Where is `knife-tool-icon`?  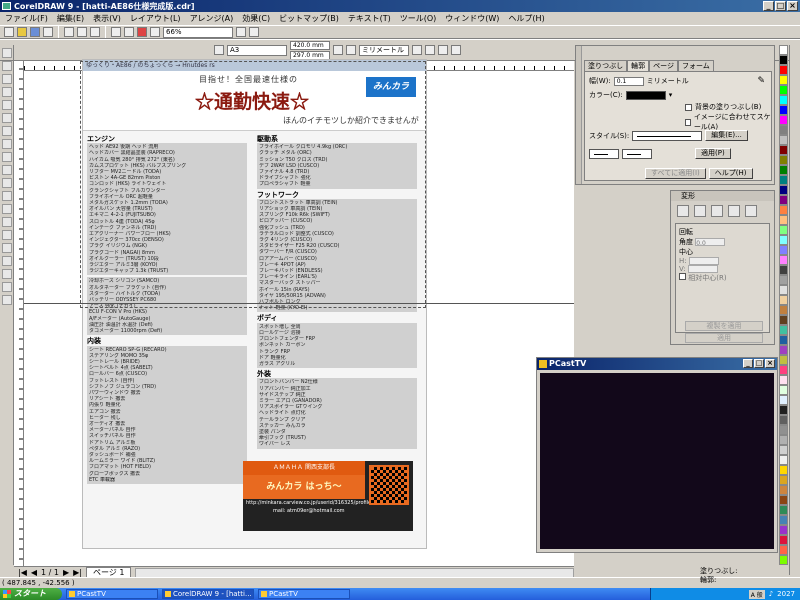
knife-tool-icon is located at coordinates (7, 79).